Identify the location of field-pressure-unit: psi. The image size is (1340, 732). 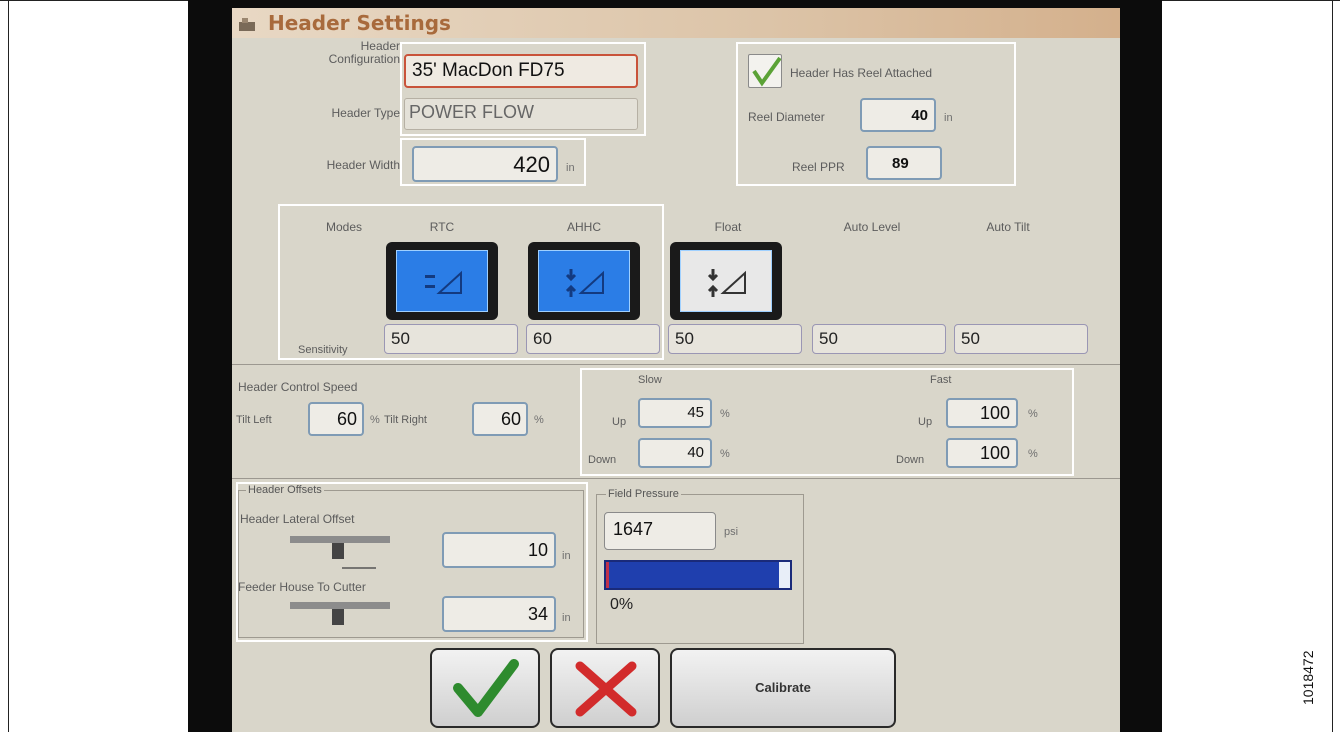
(731, 532).